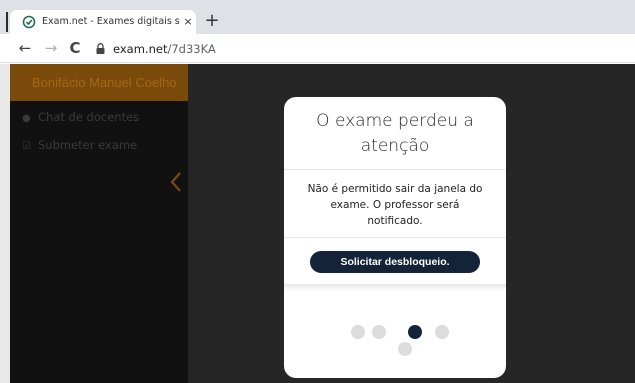  I want to click on sidebar-header: Bonifácio Manuel Coelho, so click(99, 82).